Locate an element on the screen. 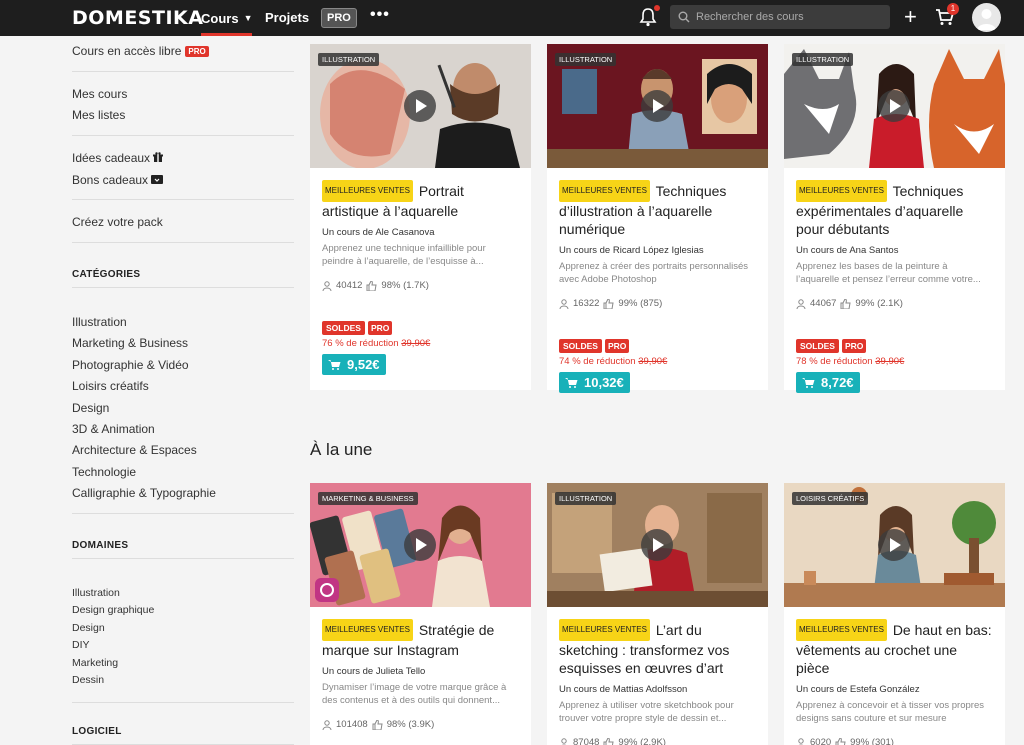 This screenshot has width=1024, height=745. rating: 99% (875) is located at coordinates (640, 303).